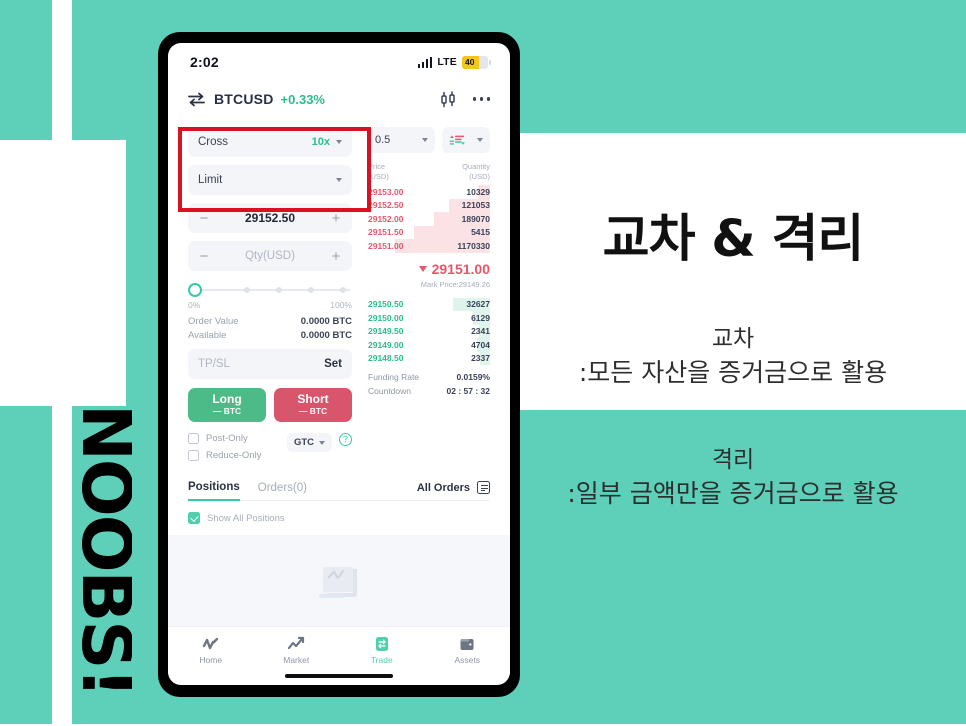 The width and height of the screenshot is (966, 726). I want to click on activity-pulse-icon, so click(210, 643).